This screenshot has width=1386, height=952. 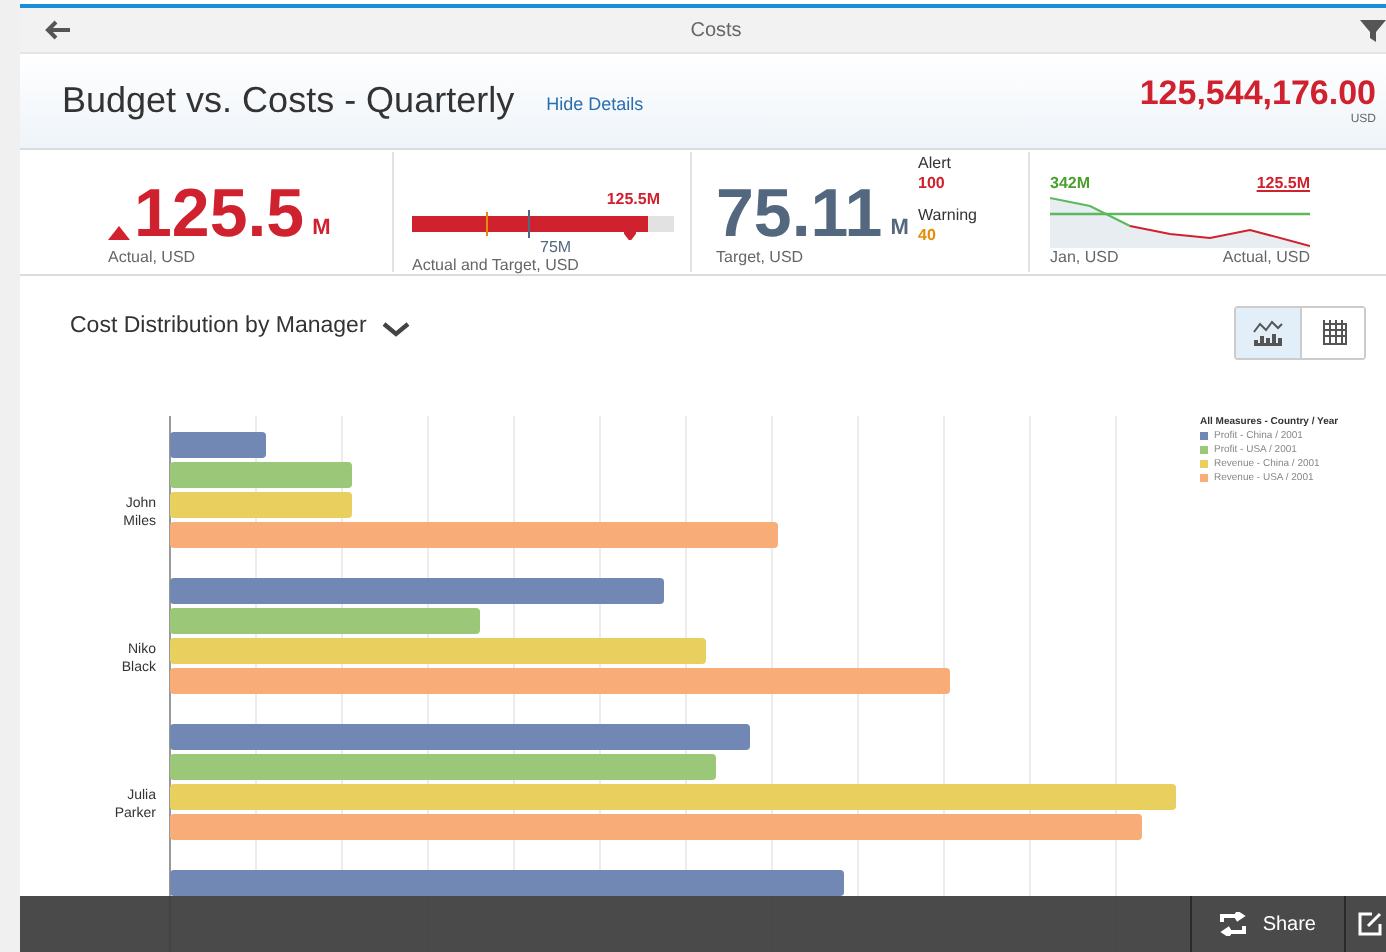 I want to click on page-title: Budget vs. Costs - Quarterly, so click(x=288, y=100).